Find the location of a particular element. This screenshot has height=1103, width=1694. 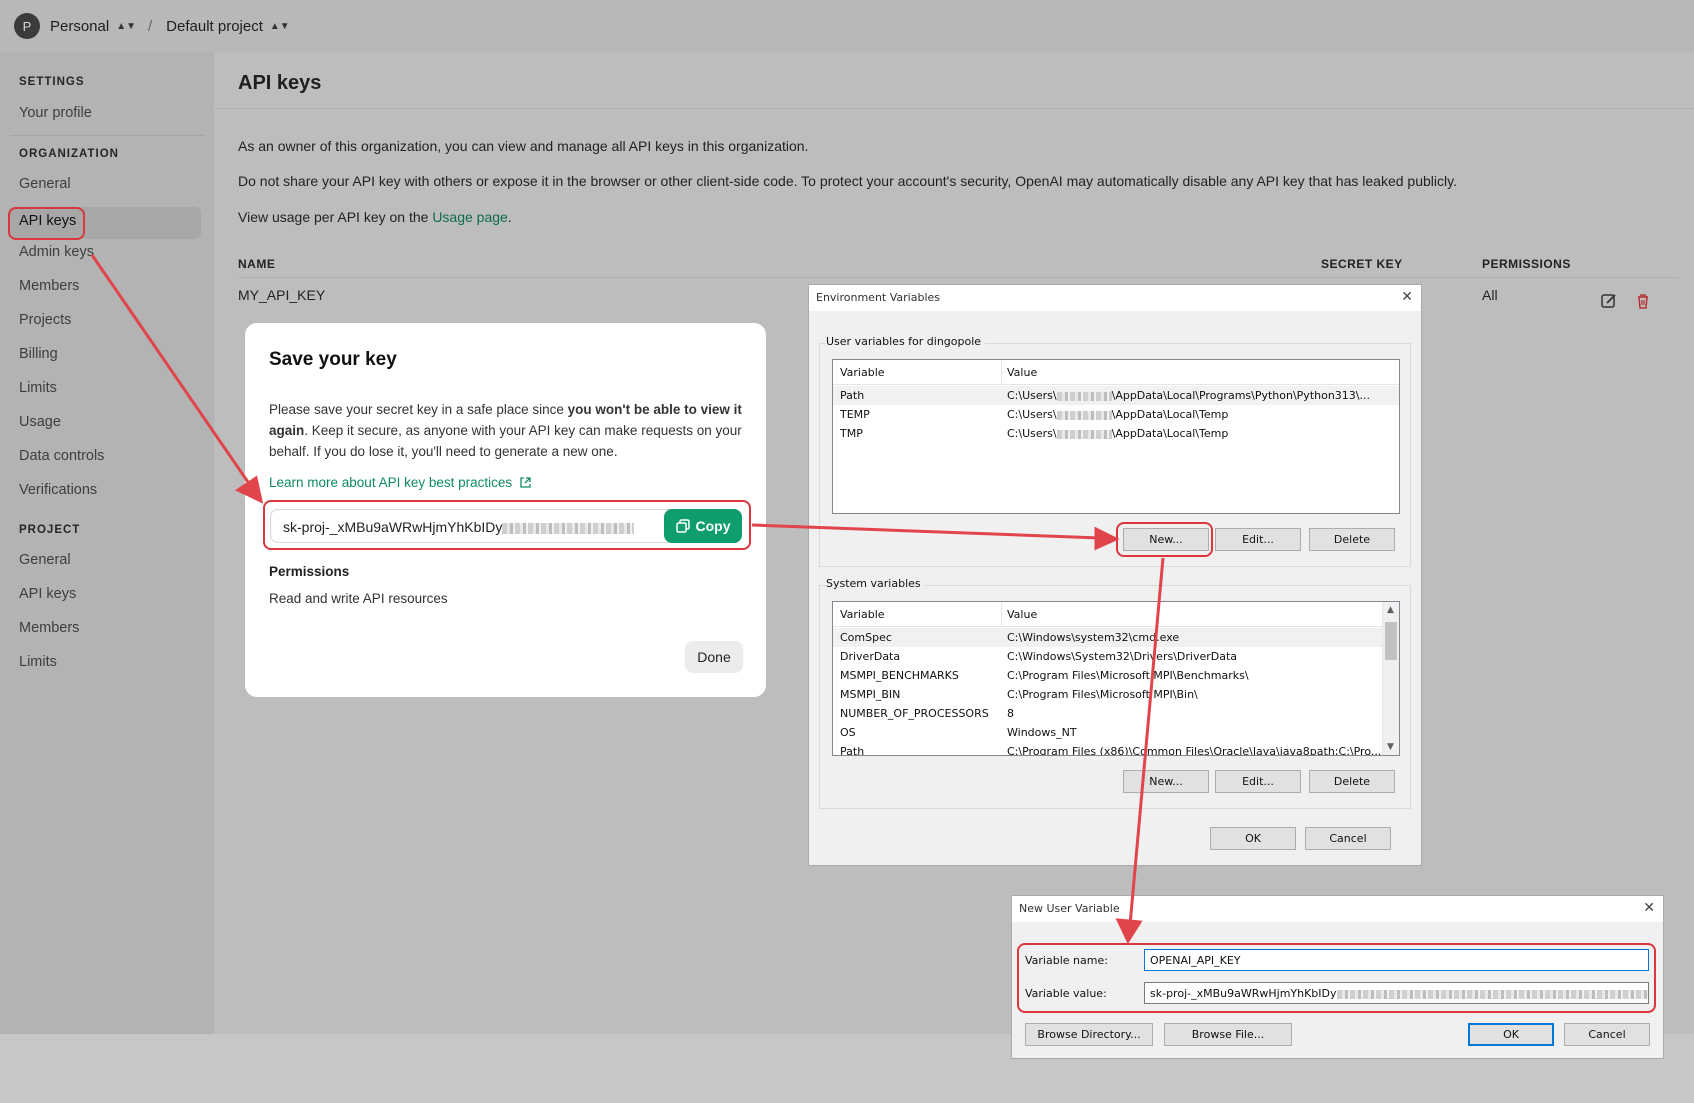

sys-var-name: Path is located at coordinates (852, 750).